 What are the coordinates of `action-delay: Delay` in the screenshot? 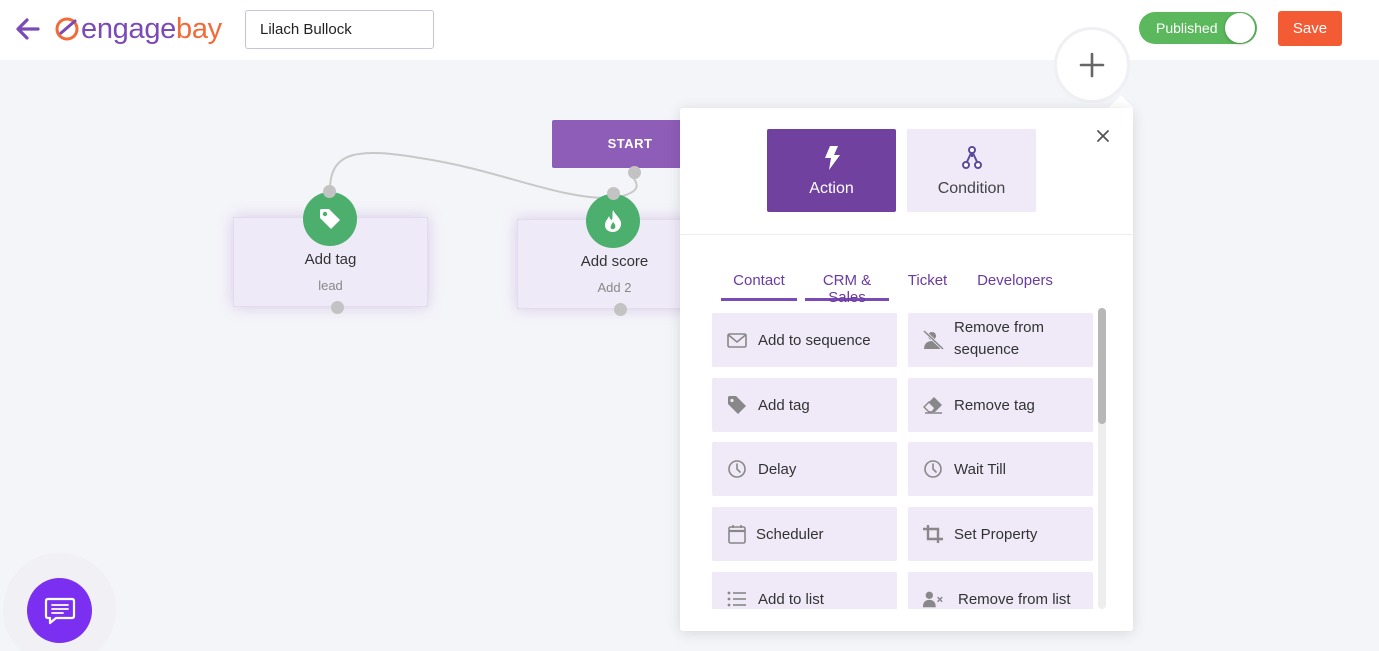 It's located at (804, 469).